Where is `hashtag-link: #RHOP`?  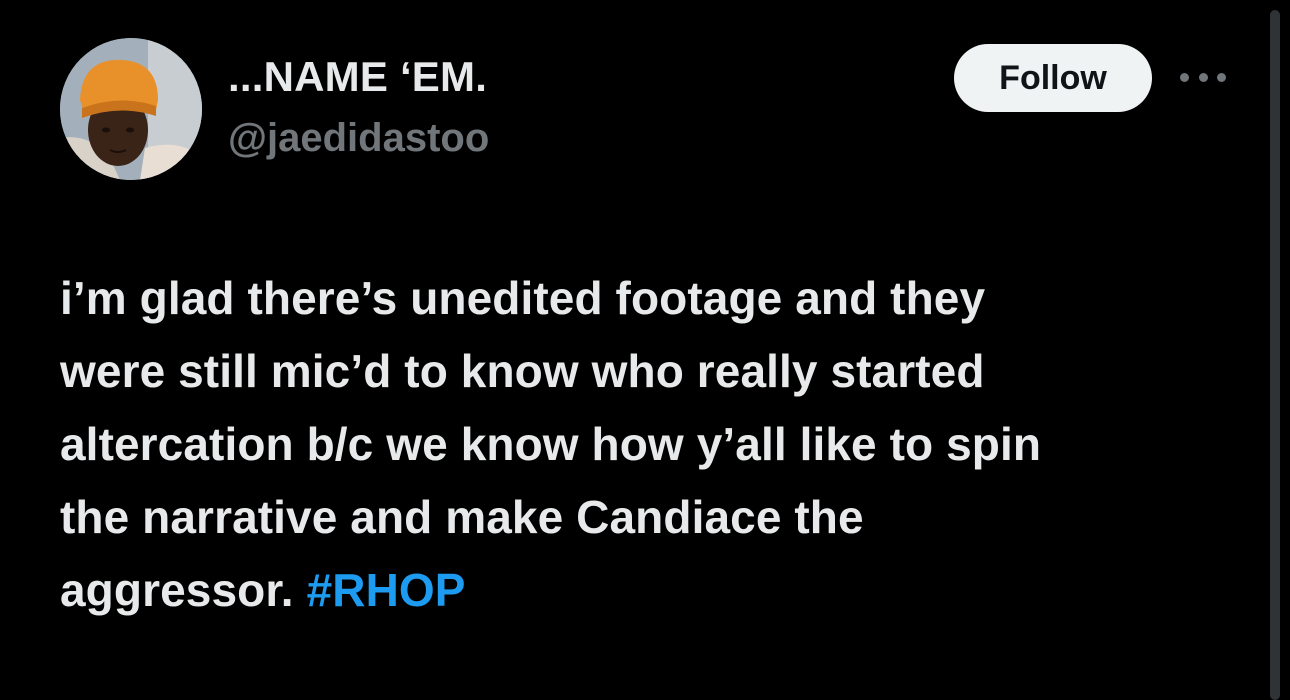
hashtag-link: #RHOP is located at coordinates (386, 590).